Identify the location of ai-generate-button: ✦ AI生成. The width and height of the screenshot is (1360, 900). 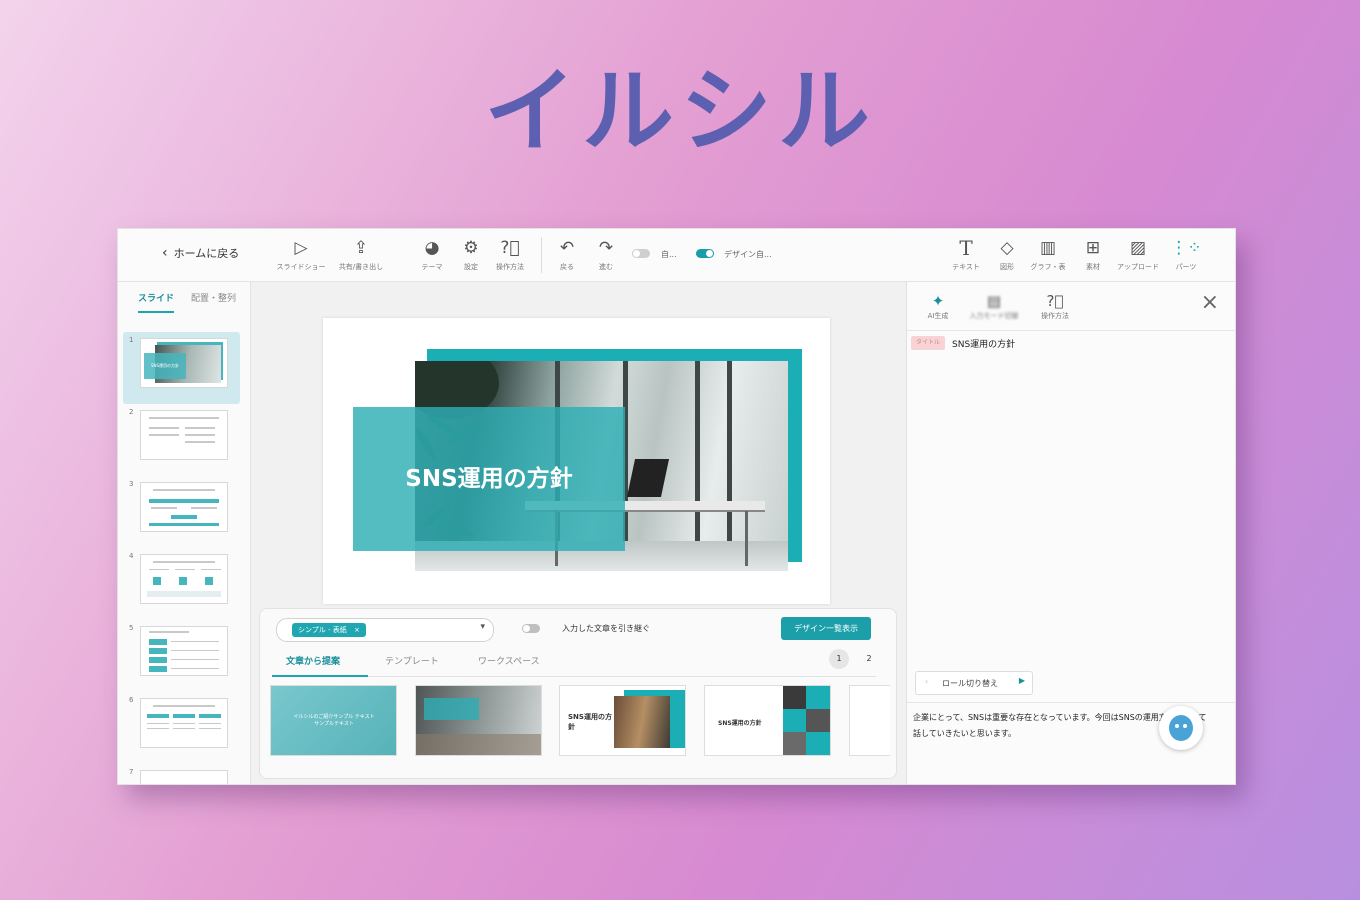
(938, 306).